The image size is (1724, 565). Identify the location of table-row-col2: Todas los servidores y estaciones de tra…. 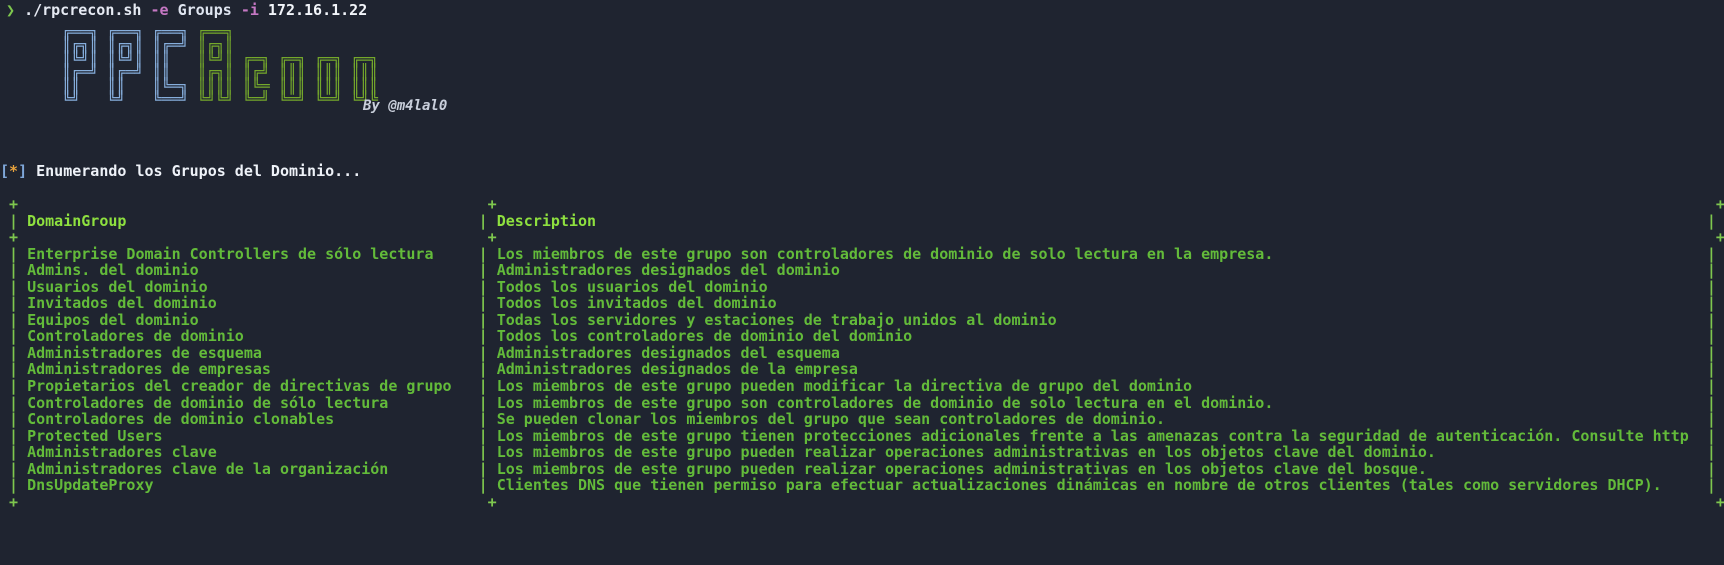
(1101, 319).